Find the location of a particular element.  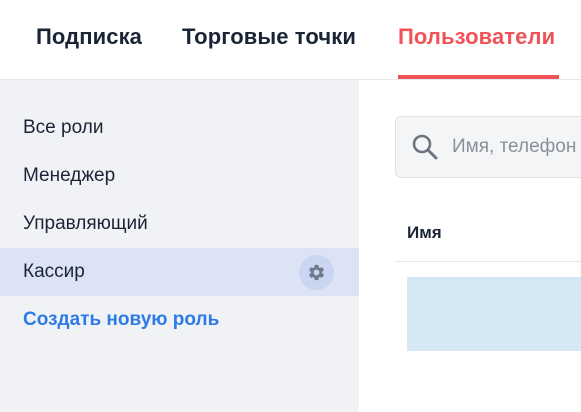

table-row-loading-placeholder is located at coordinates (494, 314).